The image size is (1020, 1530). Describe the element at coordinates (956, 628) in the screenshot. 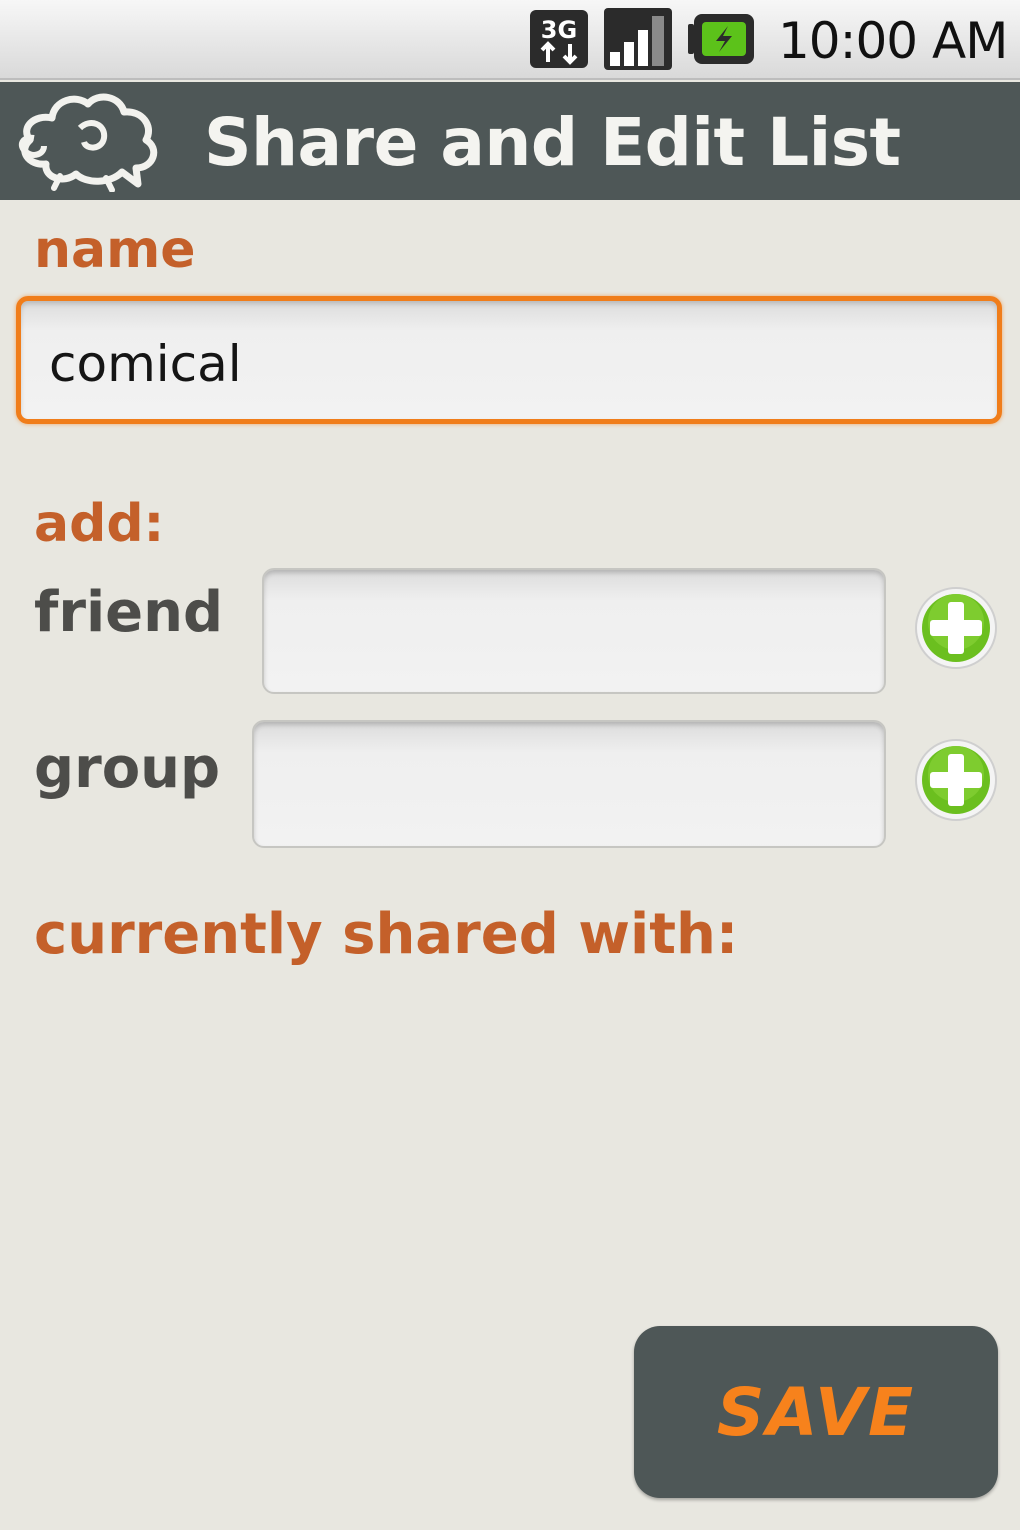

I see `add-friend-button` at that location.